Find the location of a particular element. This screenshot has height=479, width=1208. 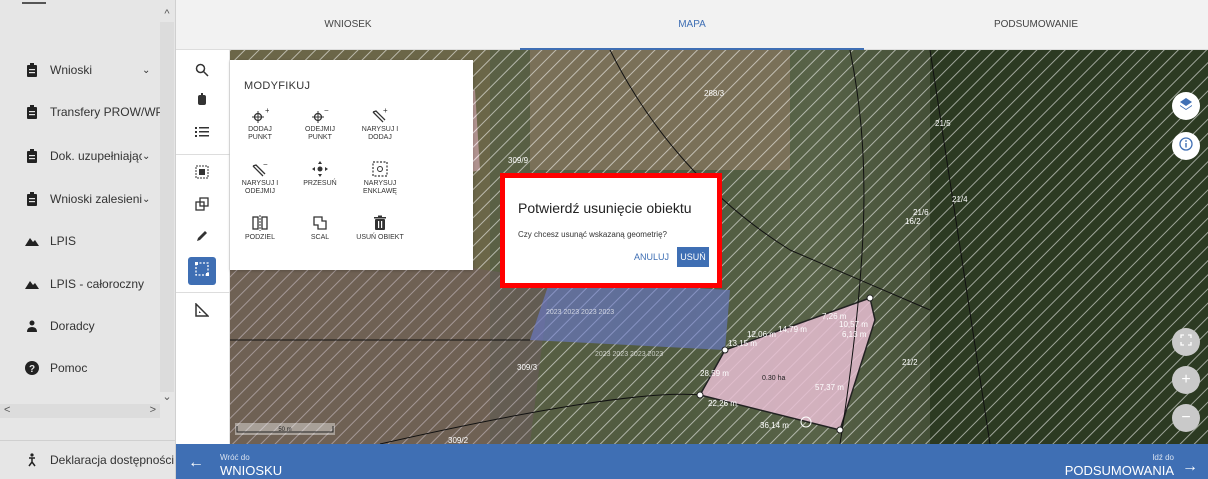

area-label: 0.30 ha is located at coordinates (773, 378).